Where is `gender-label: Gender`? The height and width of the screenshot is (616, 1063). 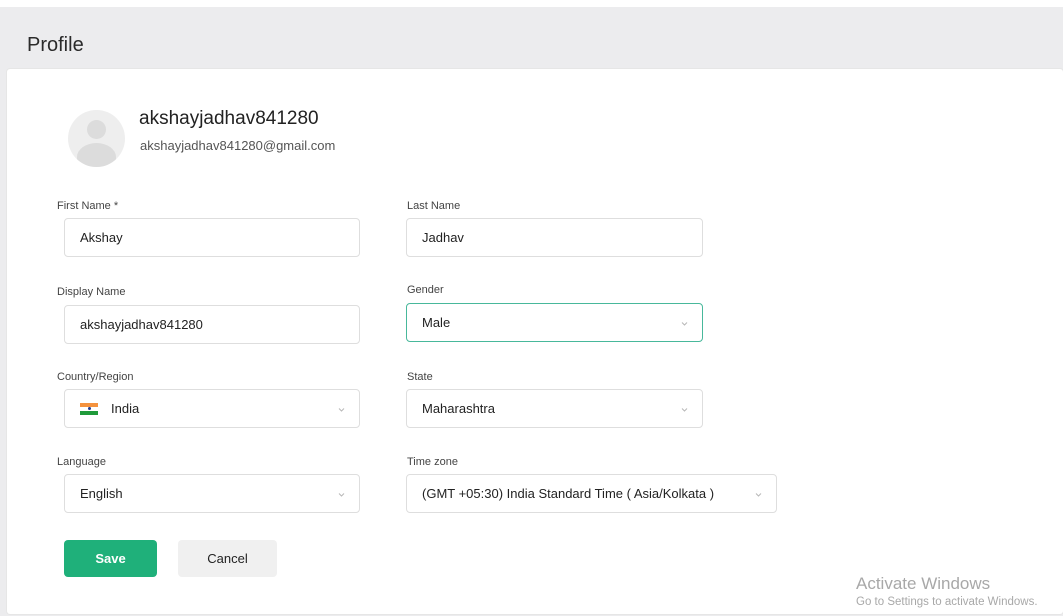 gender-label: Gender is located at coordinates (425, 290).